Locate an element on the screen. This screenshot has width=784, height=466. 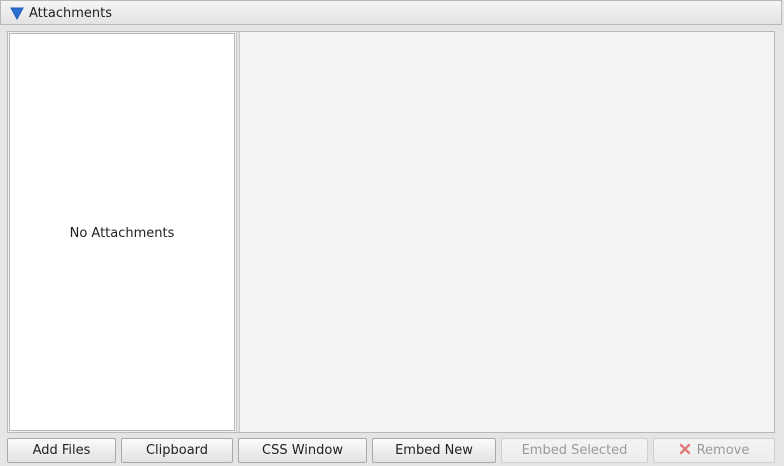
embed-new-button: Embed New is located at coordinates (434, 450).